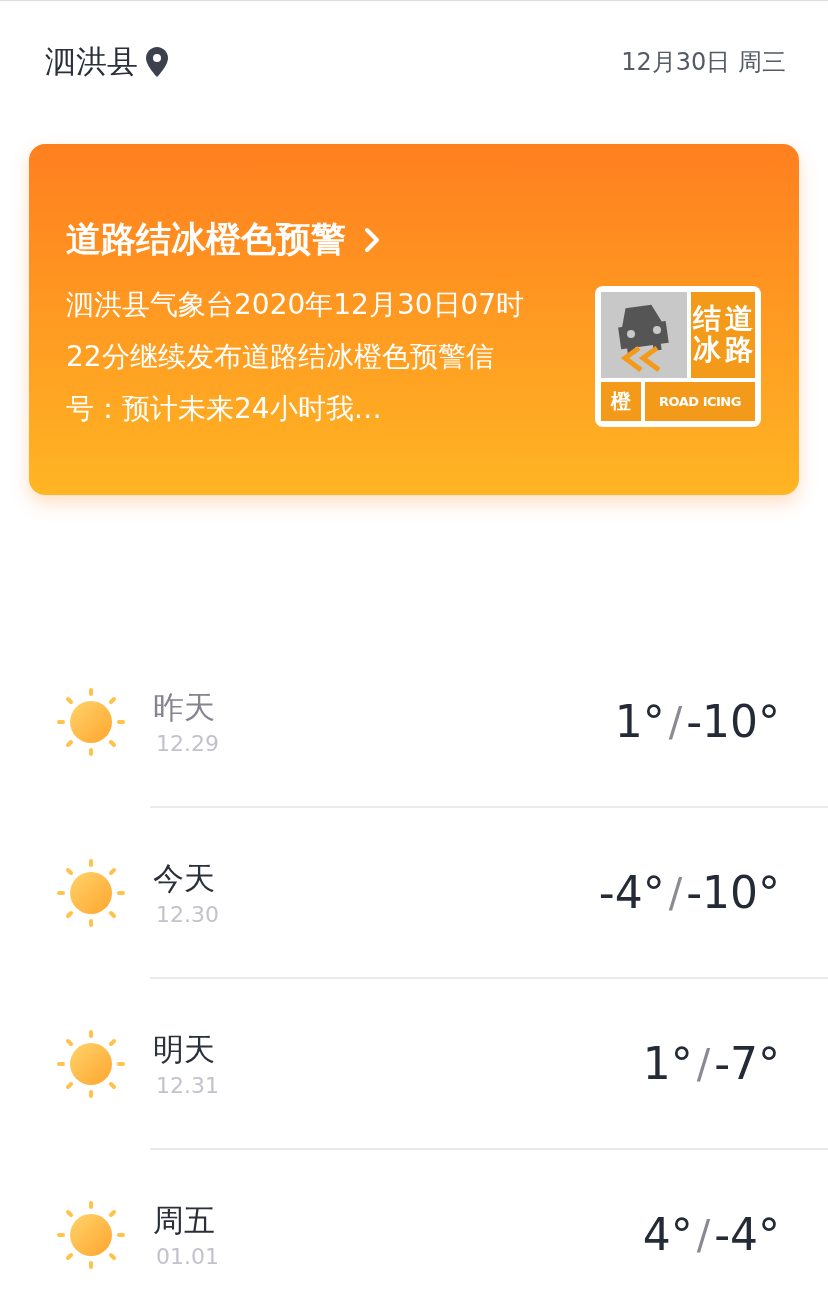 This screenshot has height=1314, width=828. Describe the element at coordinates (206, 239) in the screenshot. I see `alert-title: 道路结冰橙色预警` at that location.